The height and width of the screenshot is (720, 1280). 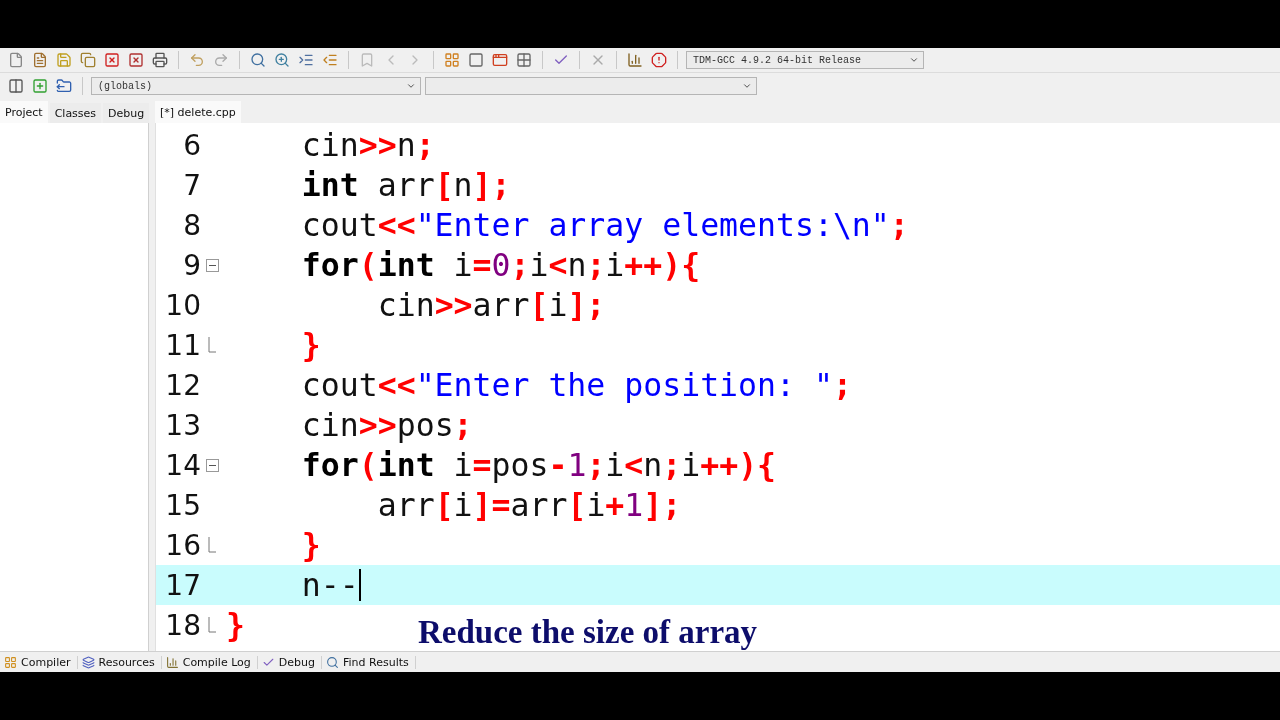 What do you see at coordinates (191, 265) in the screenshot?
I see `line-number: 9` at bounding box center [191, 265].